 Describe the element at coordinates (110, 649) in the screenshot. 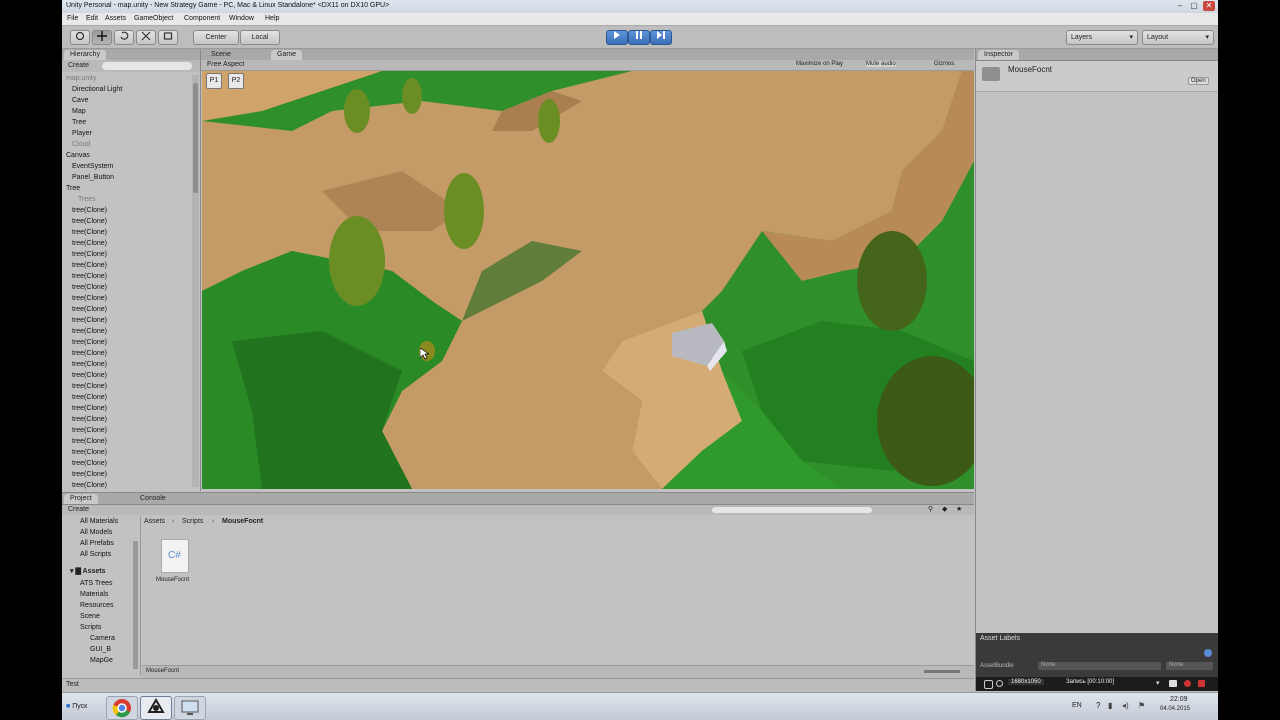

I see `folder-item: GUI_B` at that location.